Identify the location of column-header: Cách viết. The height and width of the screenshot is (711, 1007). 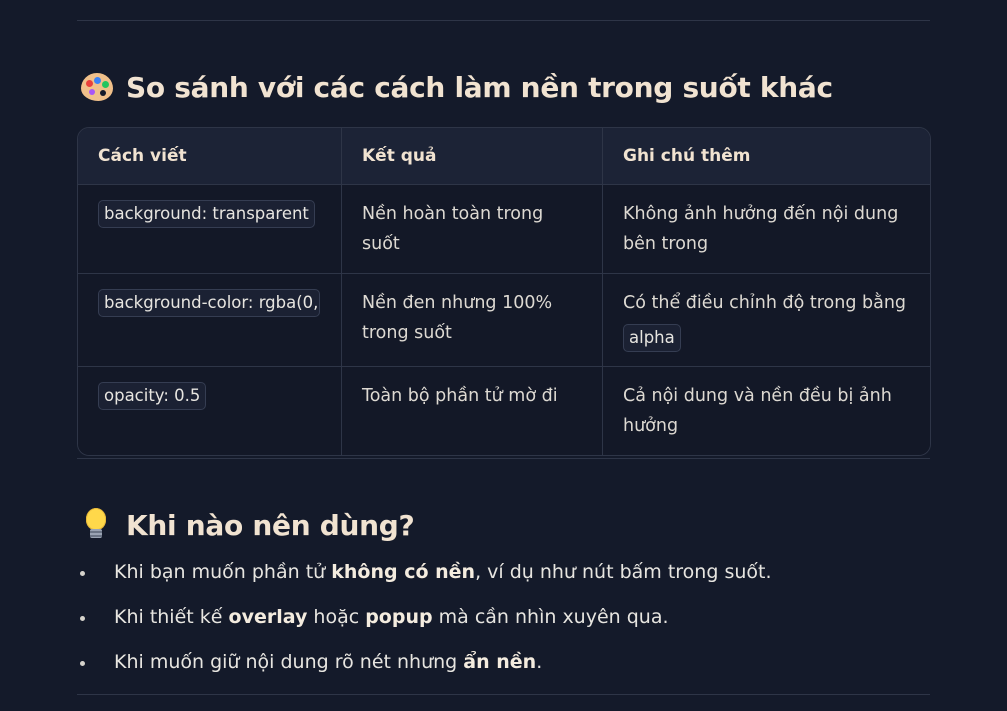
(209, 156).